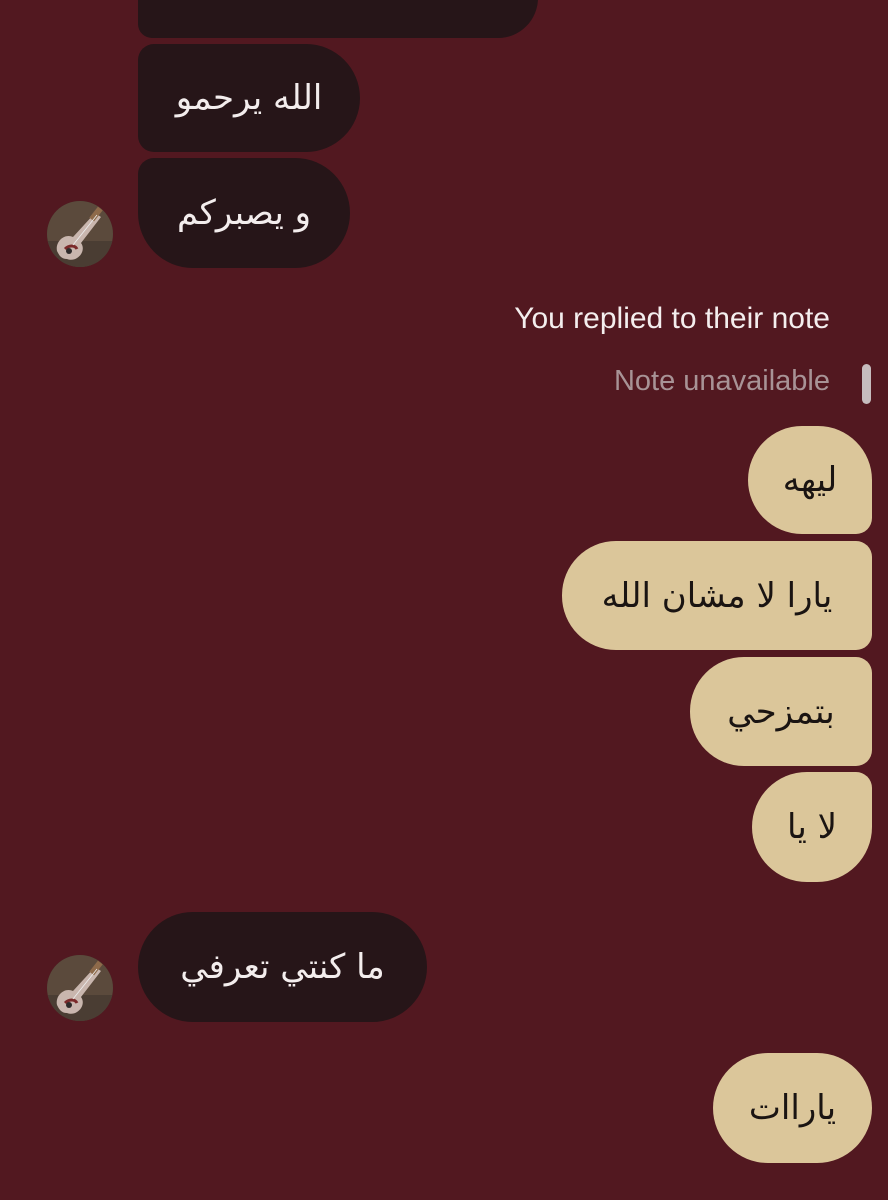 The width and height of the screenshot is (888, 1200). I want to click on message-text: ما كنتي تعرفي, so click(282, 967).